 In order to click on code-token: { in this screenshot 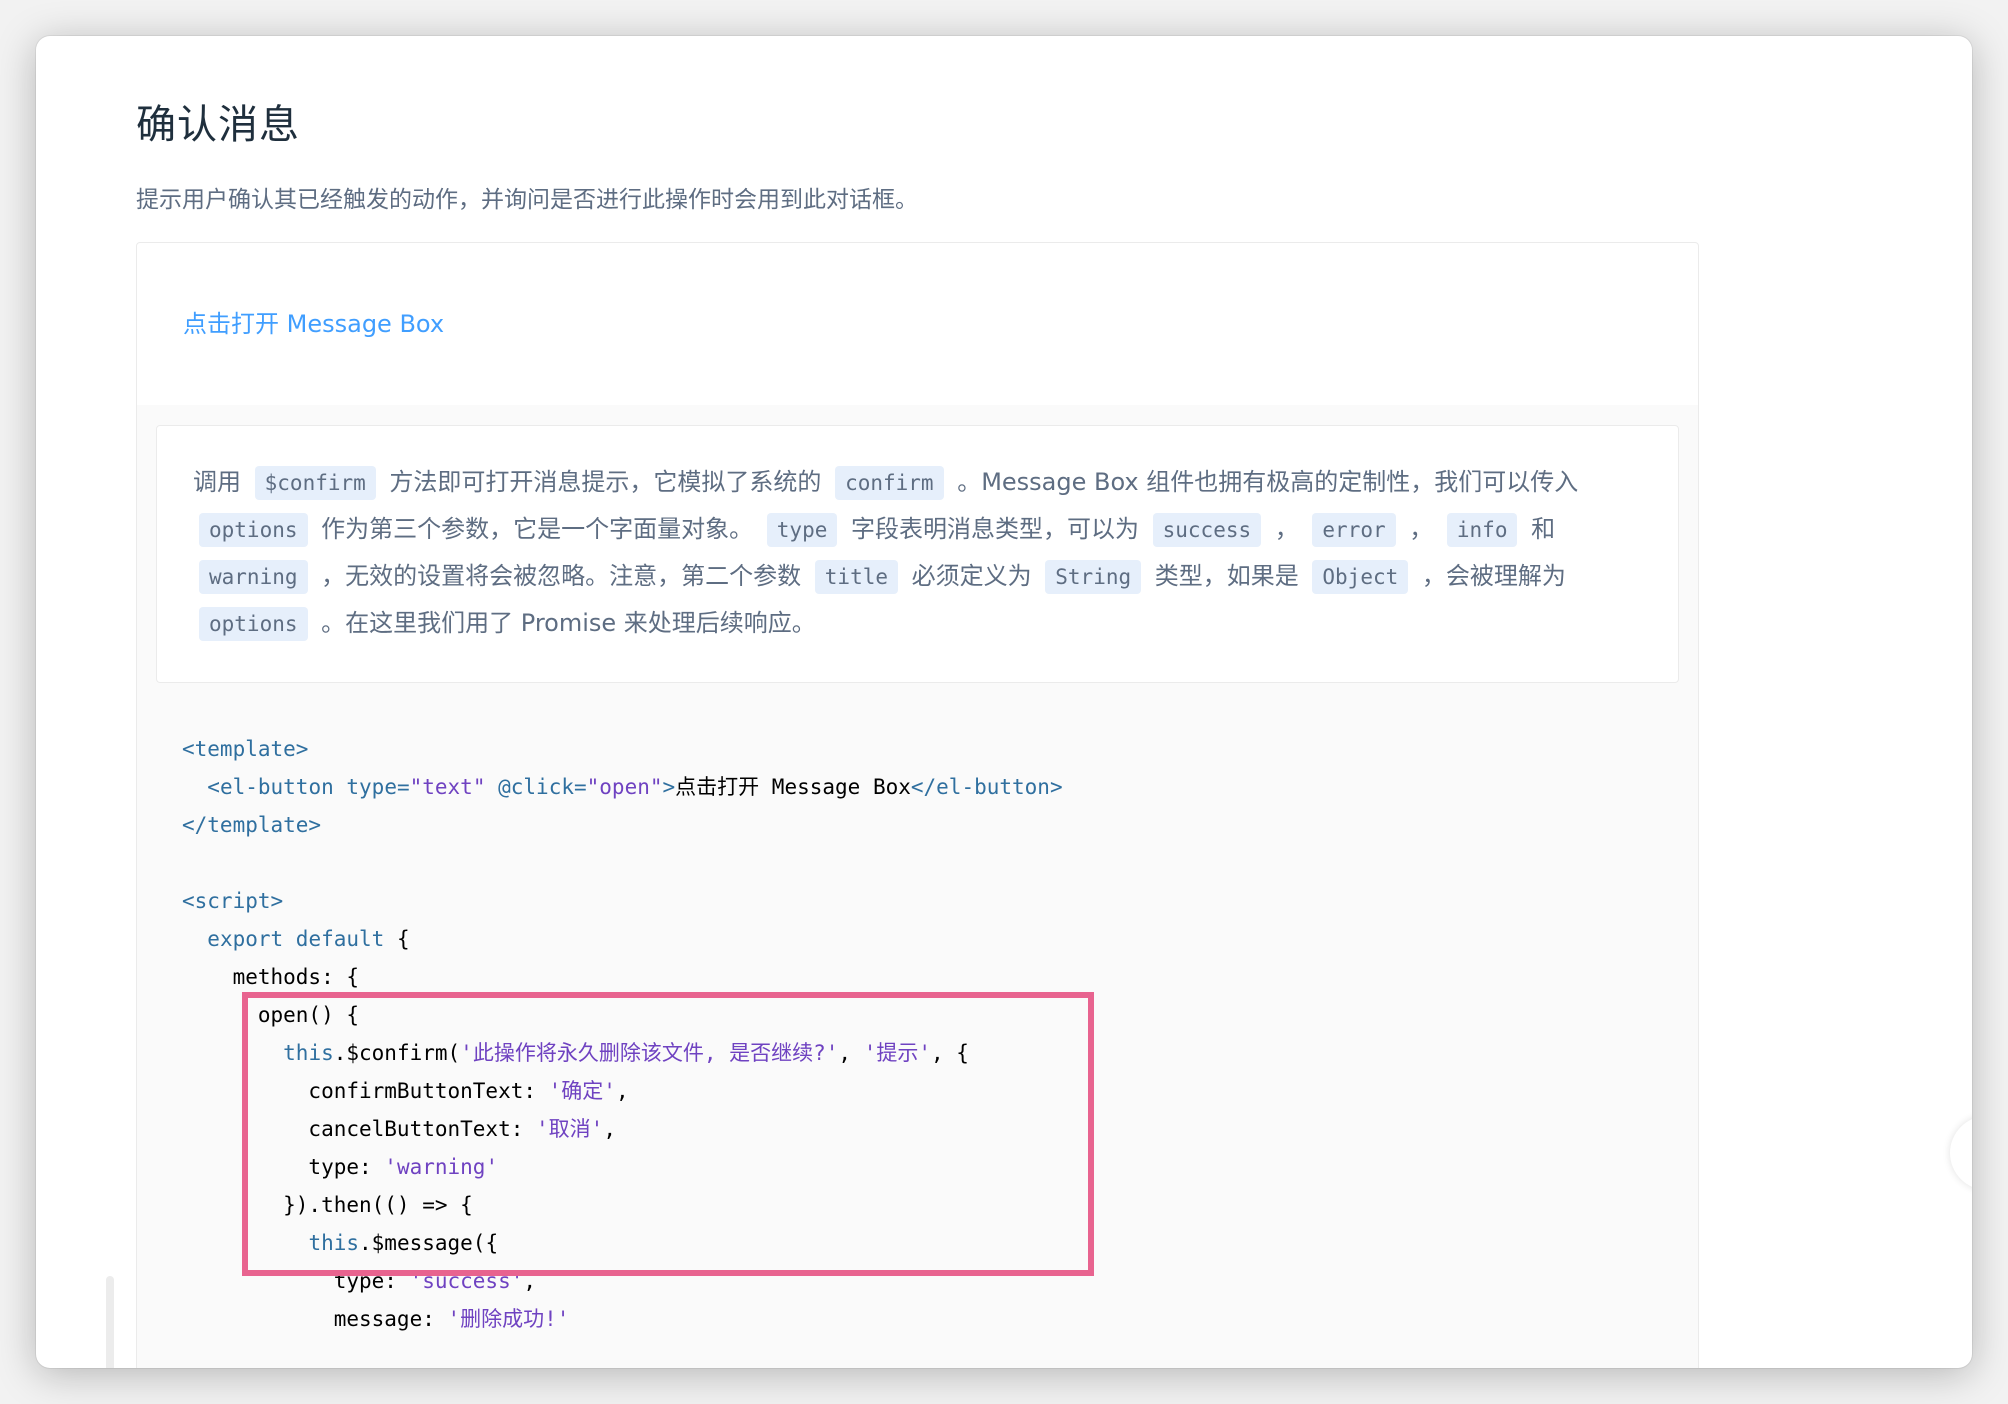, I will do `click(397, 939)`.